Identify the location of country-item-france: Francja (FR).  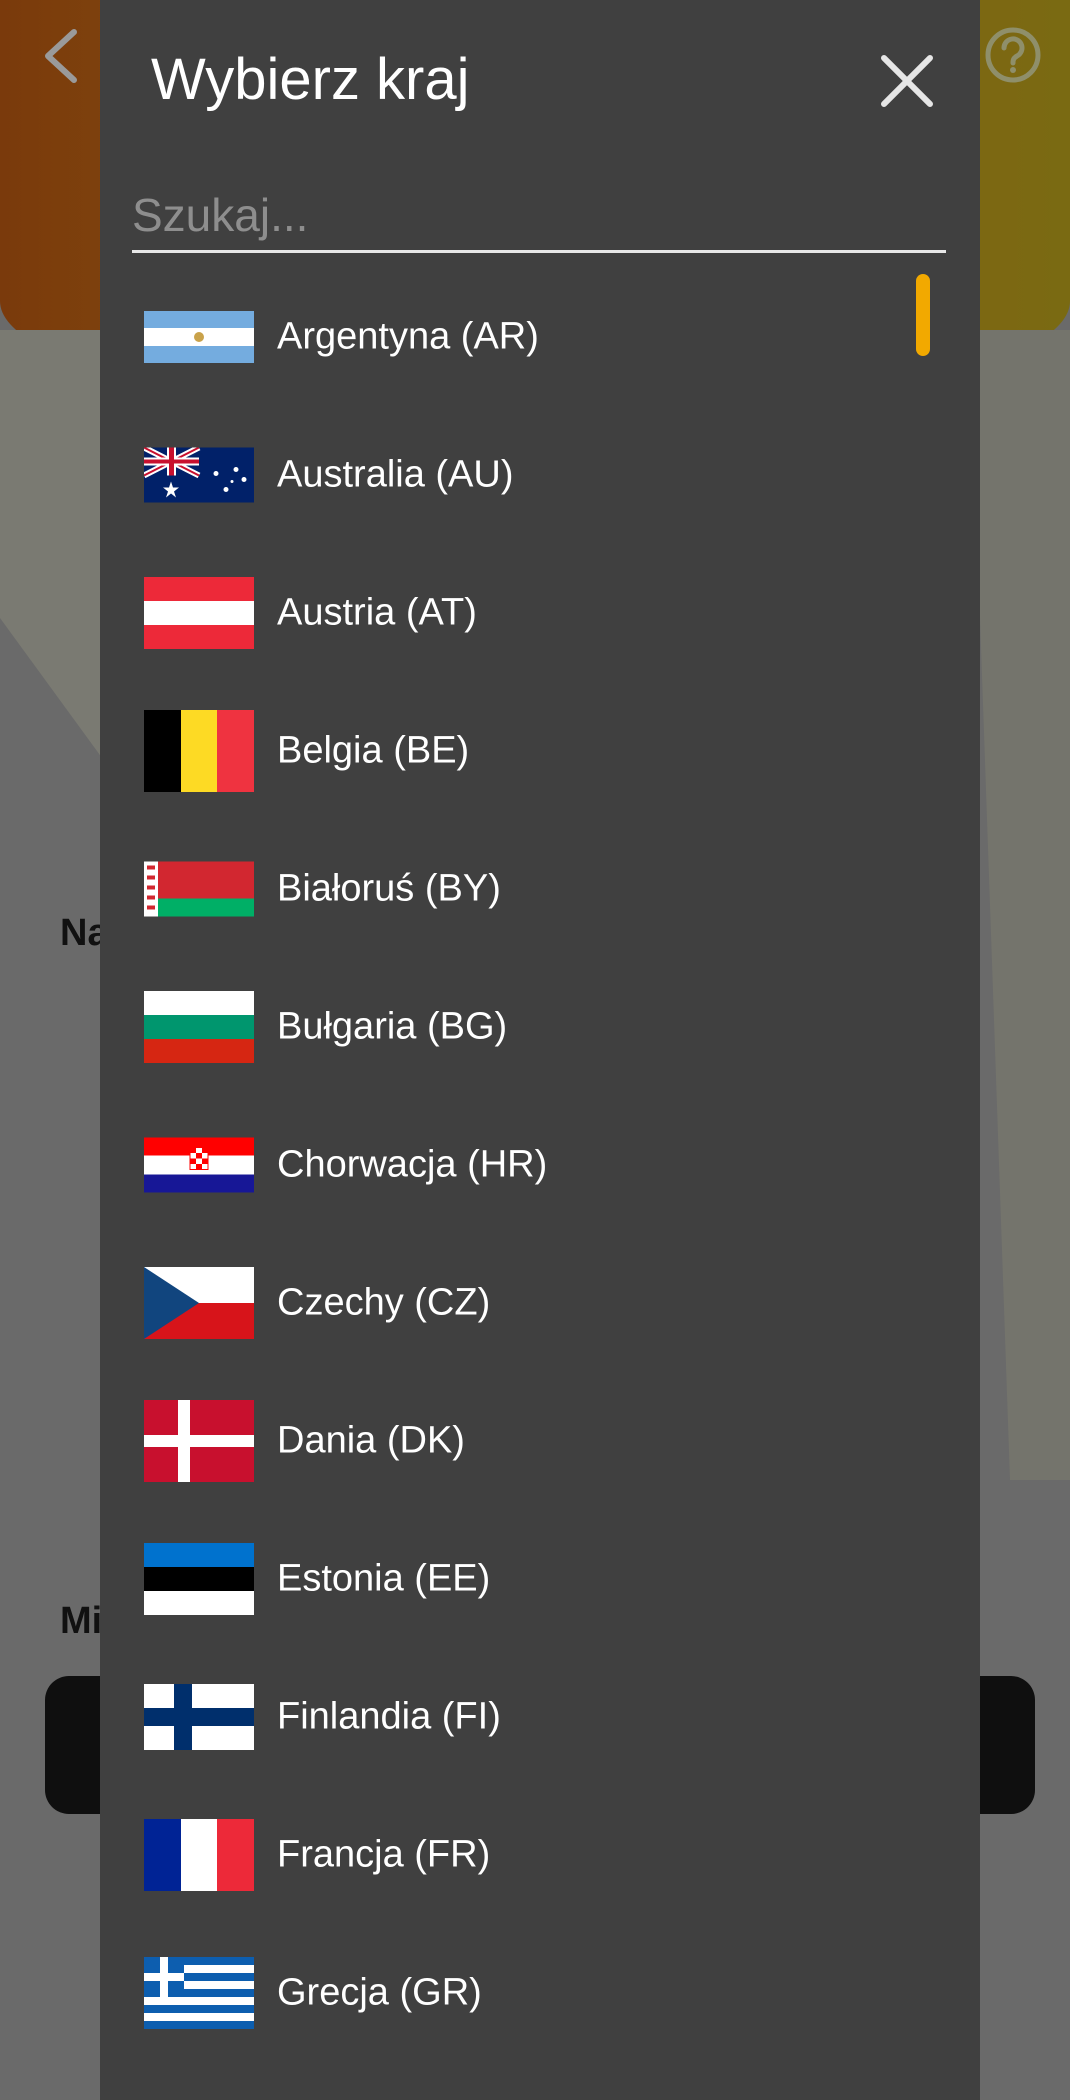
(540, 1855).